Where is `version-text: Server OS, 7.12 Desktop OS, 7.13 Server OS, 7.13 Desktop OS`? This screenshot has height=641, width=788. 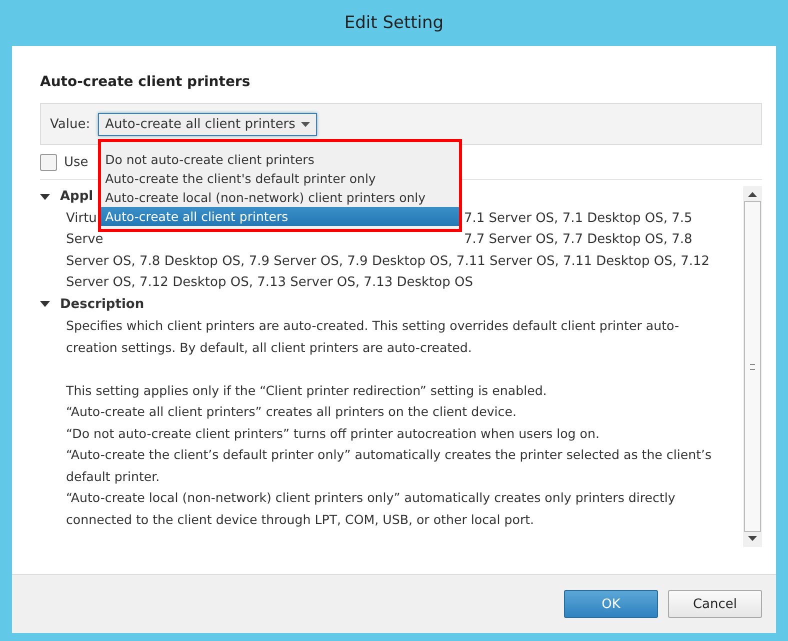
version-text: Server OS, 7.12 Desktop OS, 7.13 Server OS, 7.13 Desktop OS is located at coordinates (269, 283).